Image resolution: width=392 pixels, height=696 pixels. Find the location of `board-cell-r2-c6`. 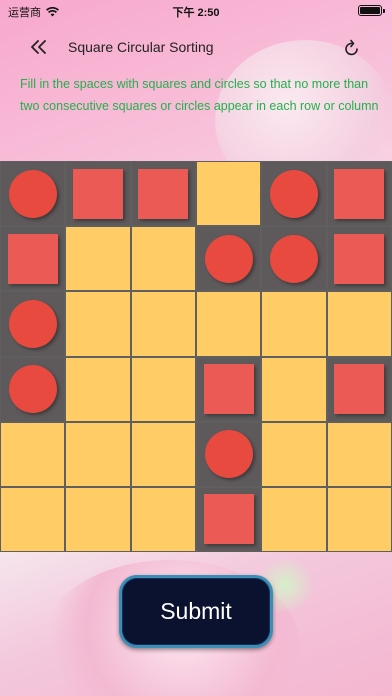

board-cell-r2-c6 is located at coordinates (359, 259).